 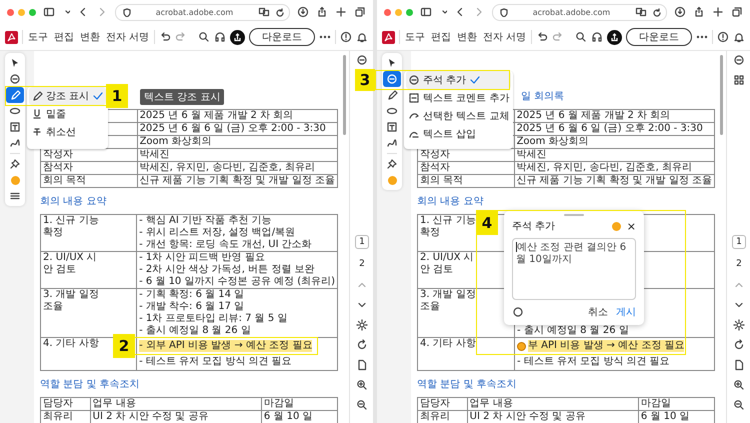 What do you see at coordinates (182, 97) in the screenshot?
I see `tooltip: 텍스트 강조 표시` at bounding box center [182, 97].